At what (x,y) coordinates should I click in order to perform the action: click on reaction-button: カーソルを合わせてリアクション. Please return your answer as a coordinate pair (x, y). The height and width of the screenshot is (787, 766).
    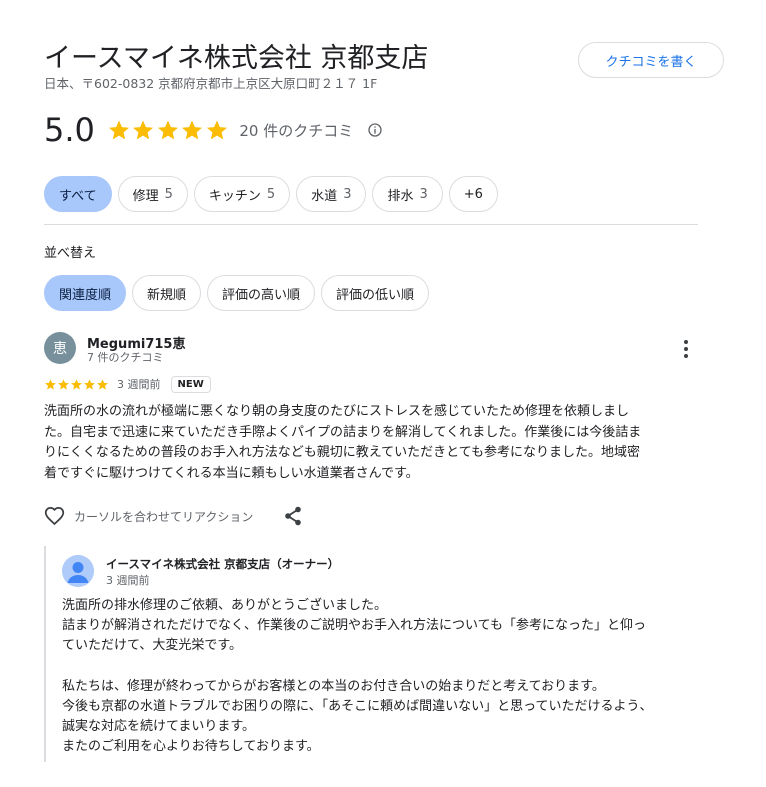
    Looking at the image, I should click on (148, 516).